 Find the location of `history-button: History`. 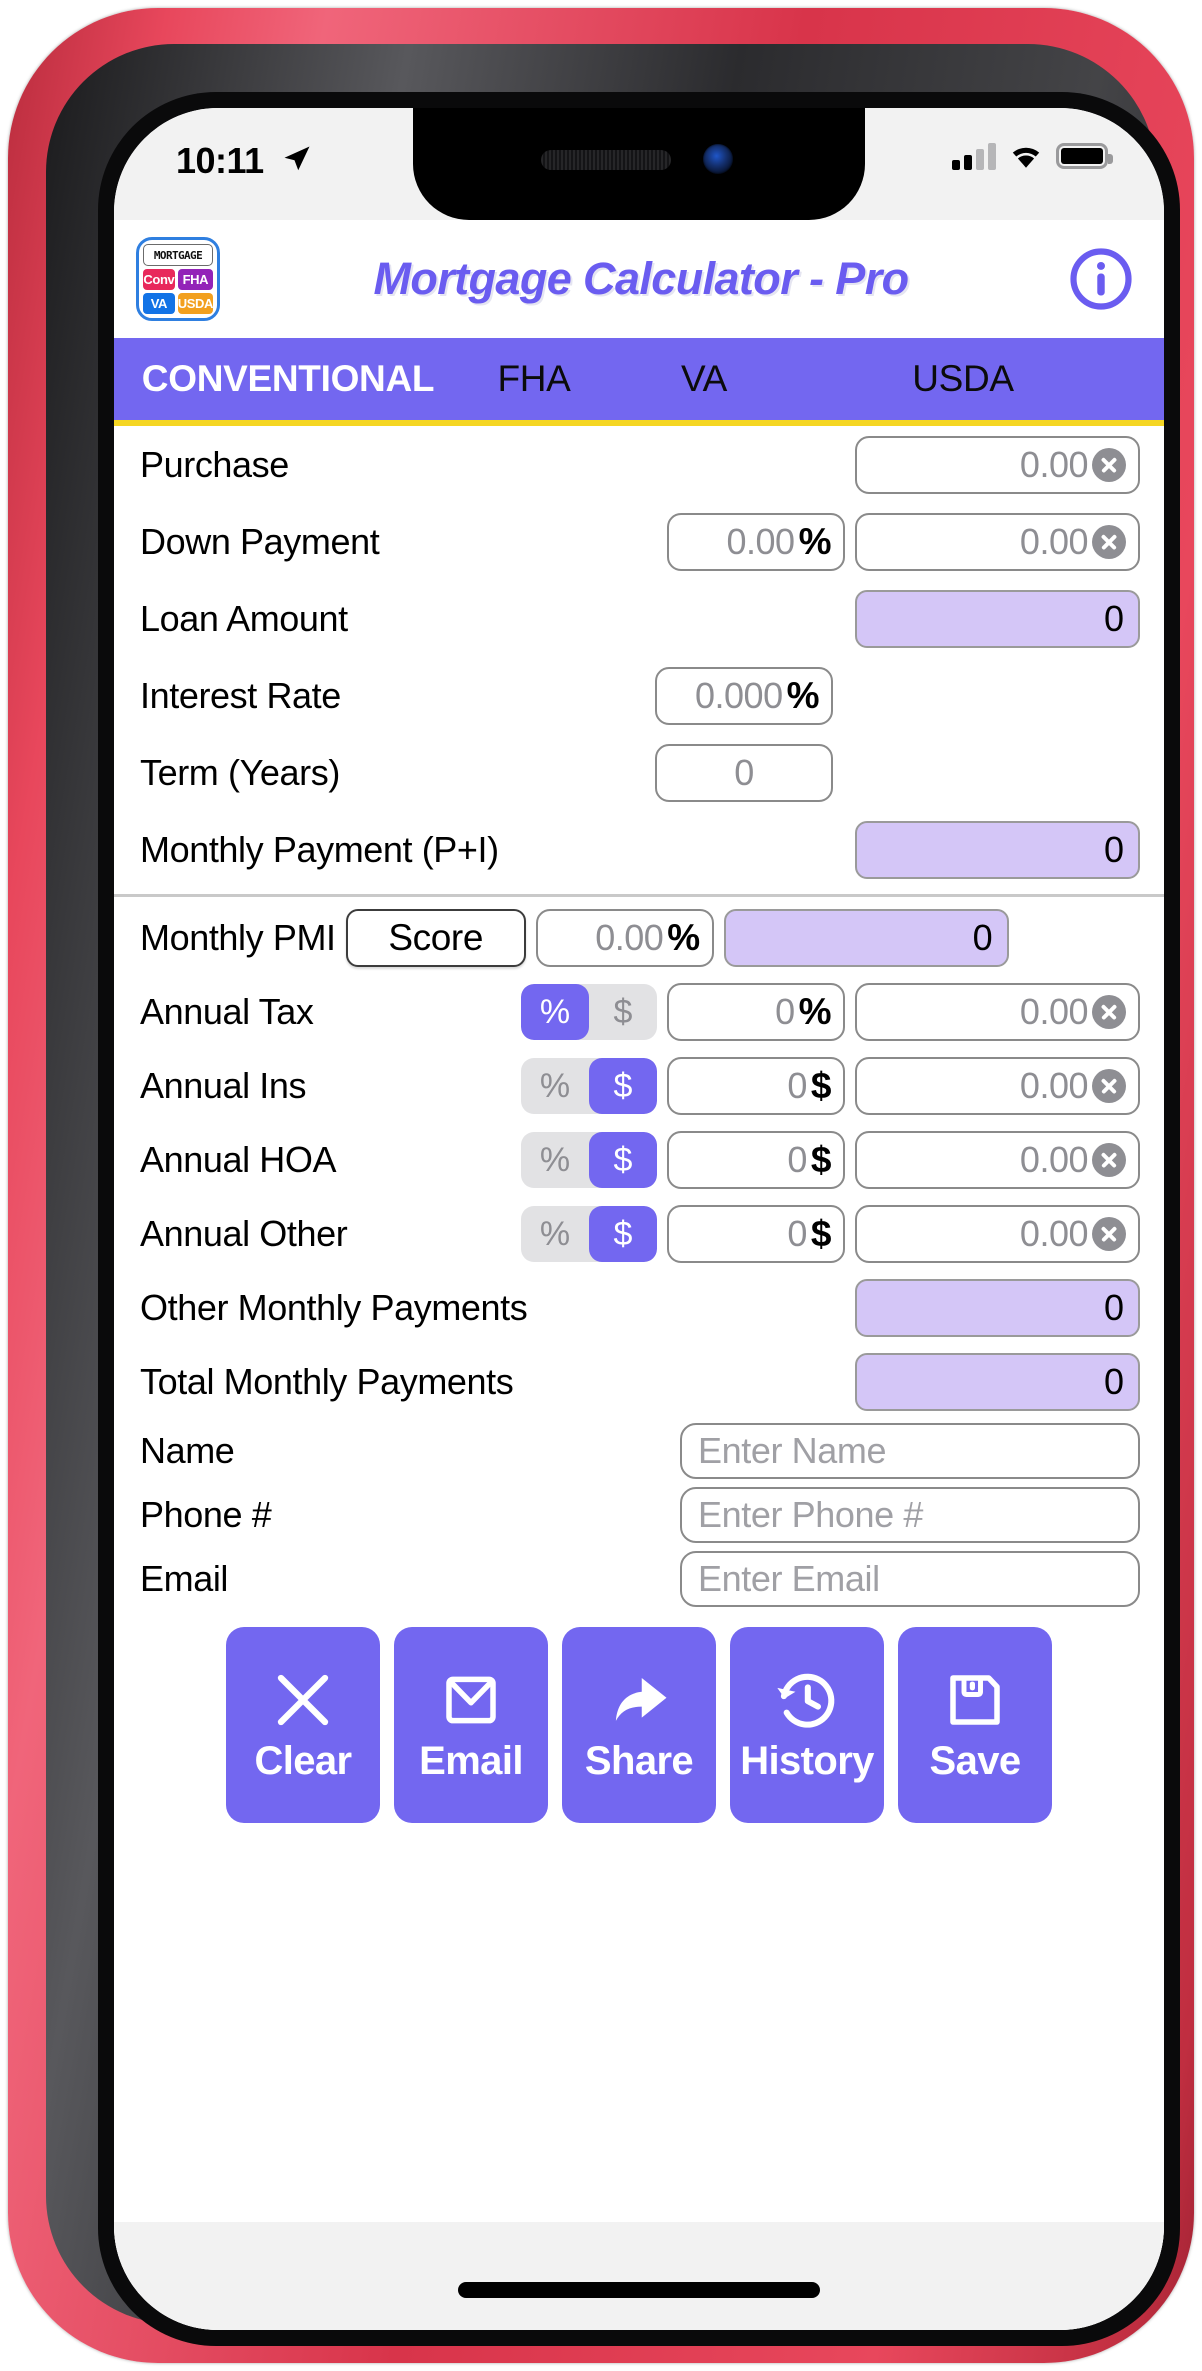

history-button: History is located at coordinates (807, 1725).